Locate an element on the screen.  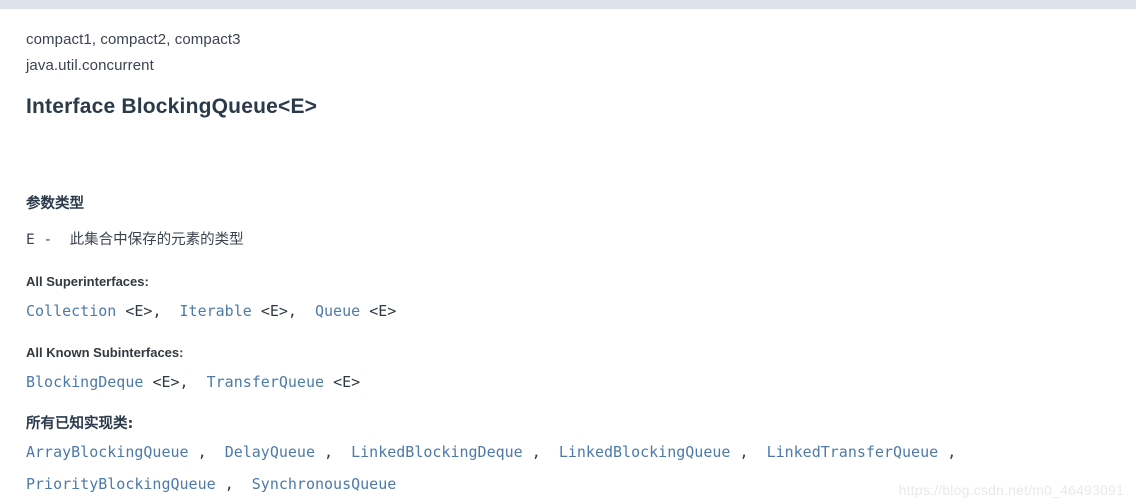
link-transferqueue: TransferQueue is located at coordinates (265, 382).